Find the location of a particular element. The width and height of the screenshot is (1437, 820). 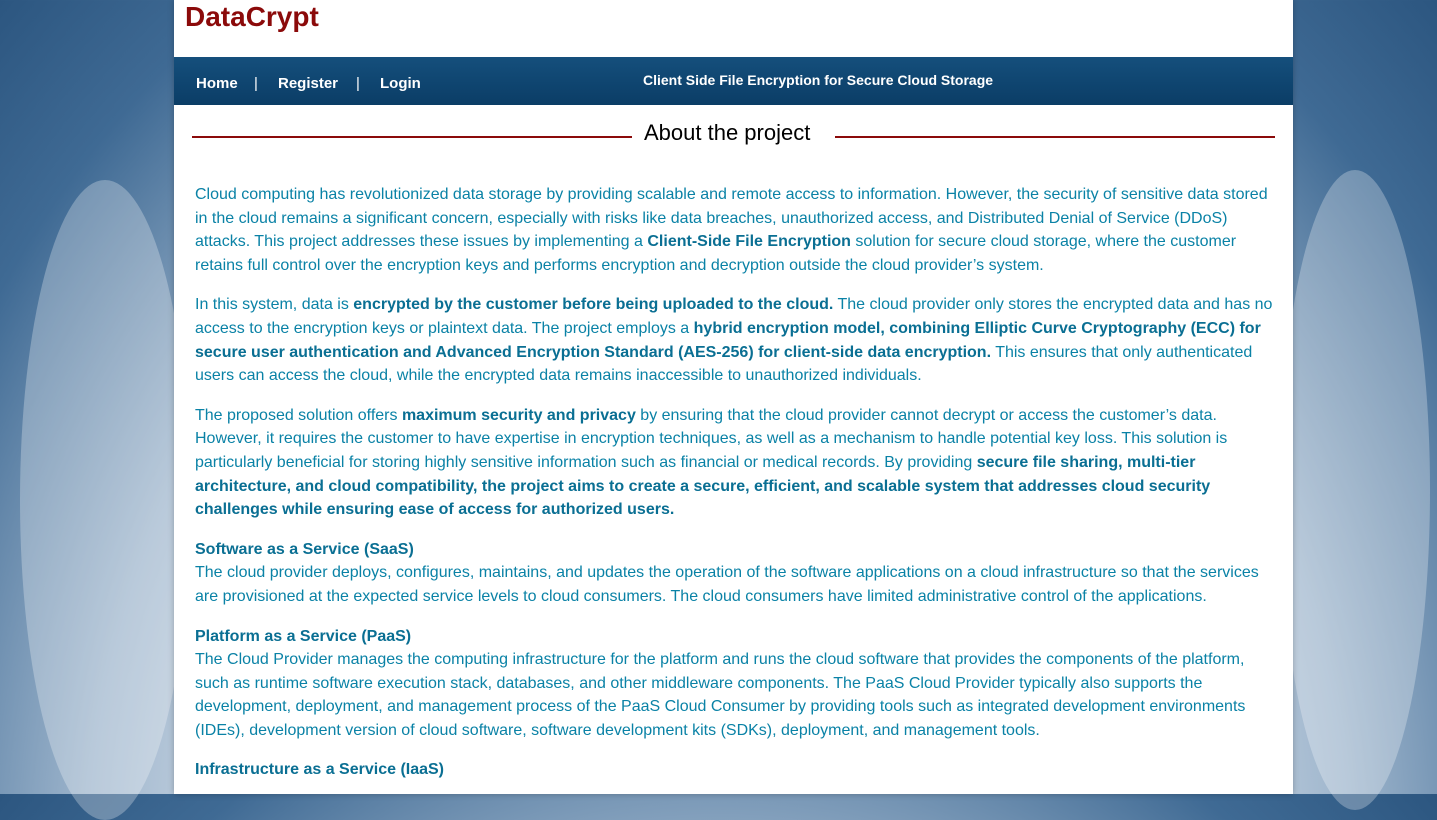

text: In this system, data is is located at coordinates (274, 305).